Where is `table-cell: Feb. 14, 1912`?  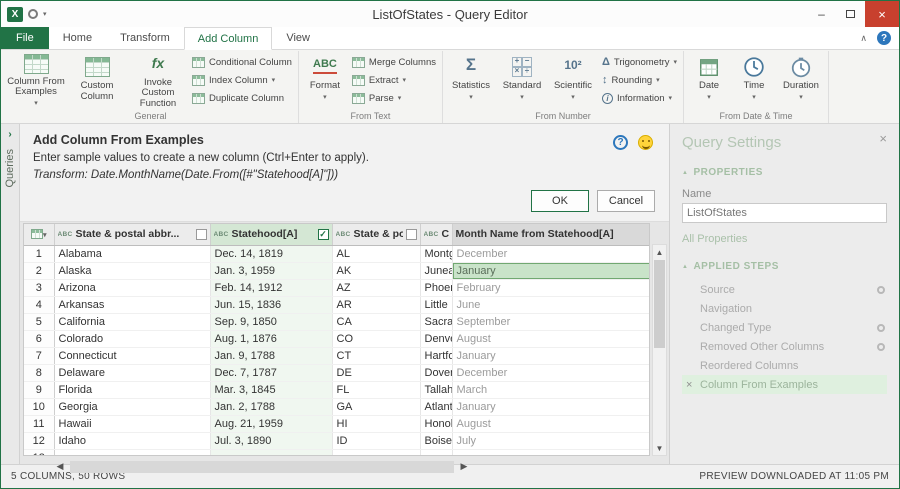 table-cell: Feb. 14, 1912 is located at coordinates (271, 288).